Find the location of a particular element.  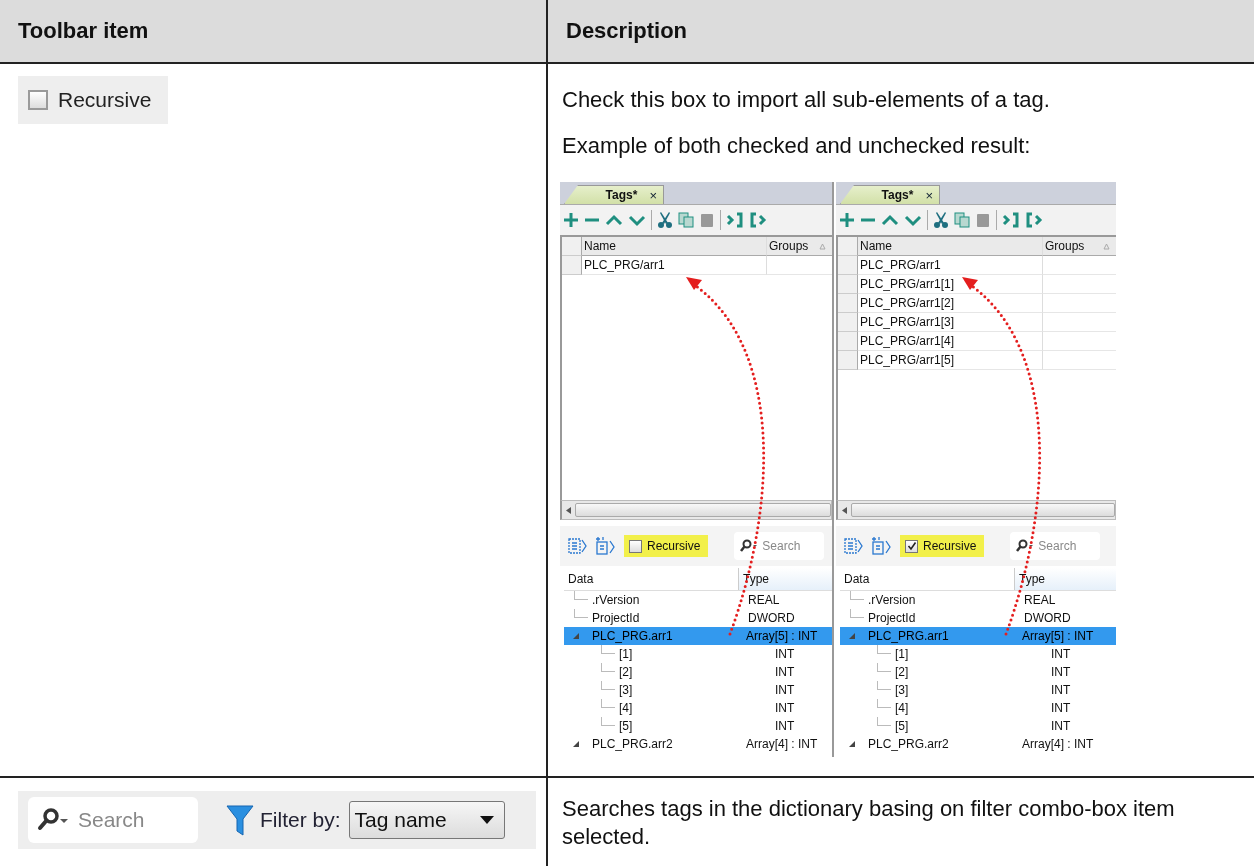

filter-dropdown: Tag name is located at coordinates (426, 820).